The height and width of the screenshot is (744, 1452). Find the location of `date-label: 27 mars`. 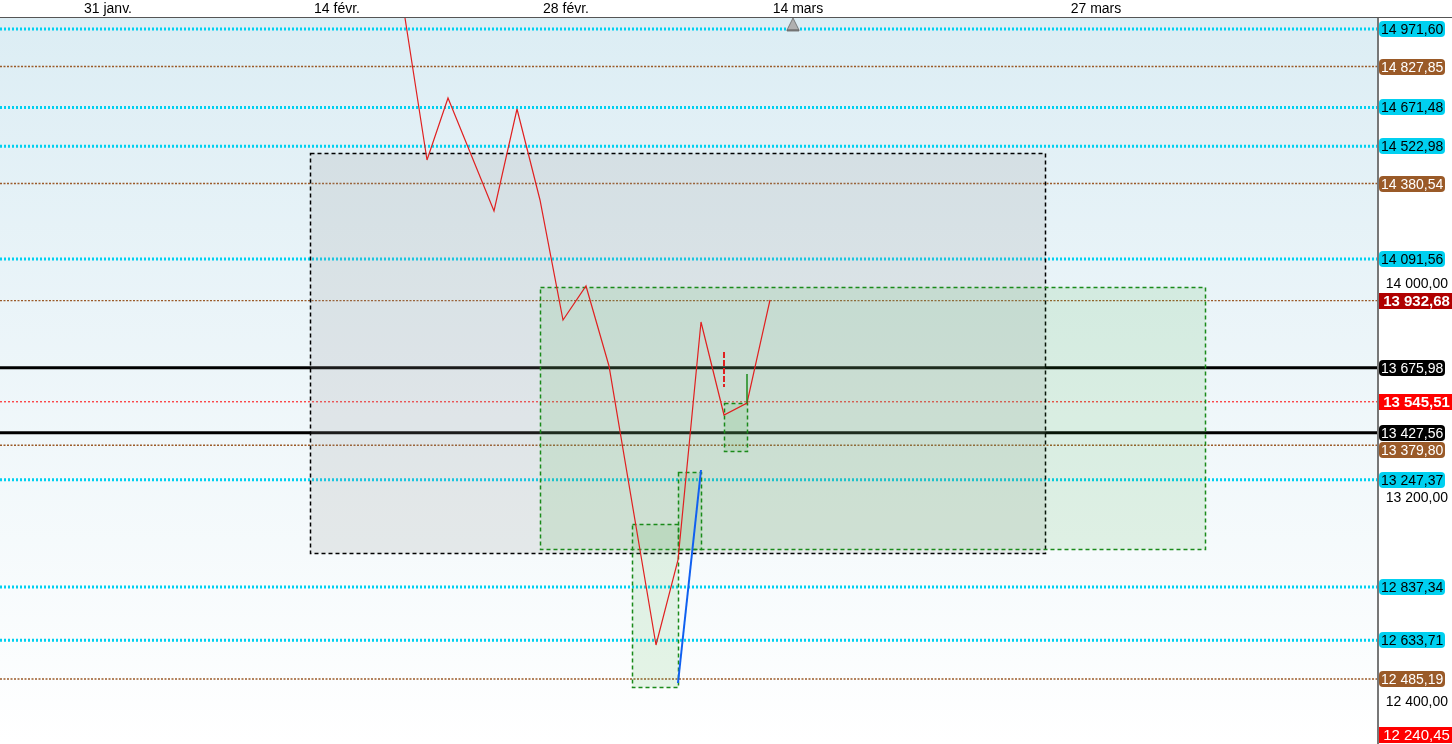

date-label: 27 mars is located at coordinates (1096, 8).